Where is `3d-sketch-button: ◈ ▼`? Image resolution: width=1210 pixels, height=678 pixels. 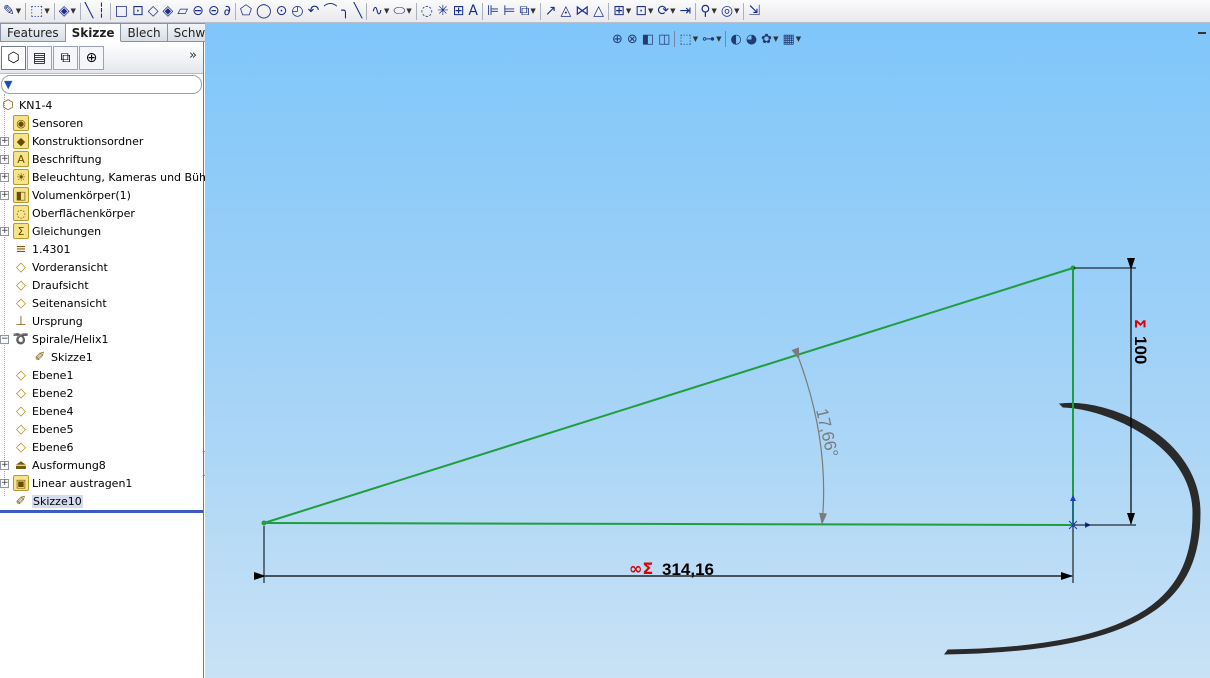
3d-sketch-button: ◈ ▼ is located at coordinates (67, 11).